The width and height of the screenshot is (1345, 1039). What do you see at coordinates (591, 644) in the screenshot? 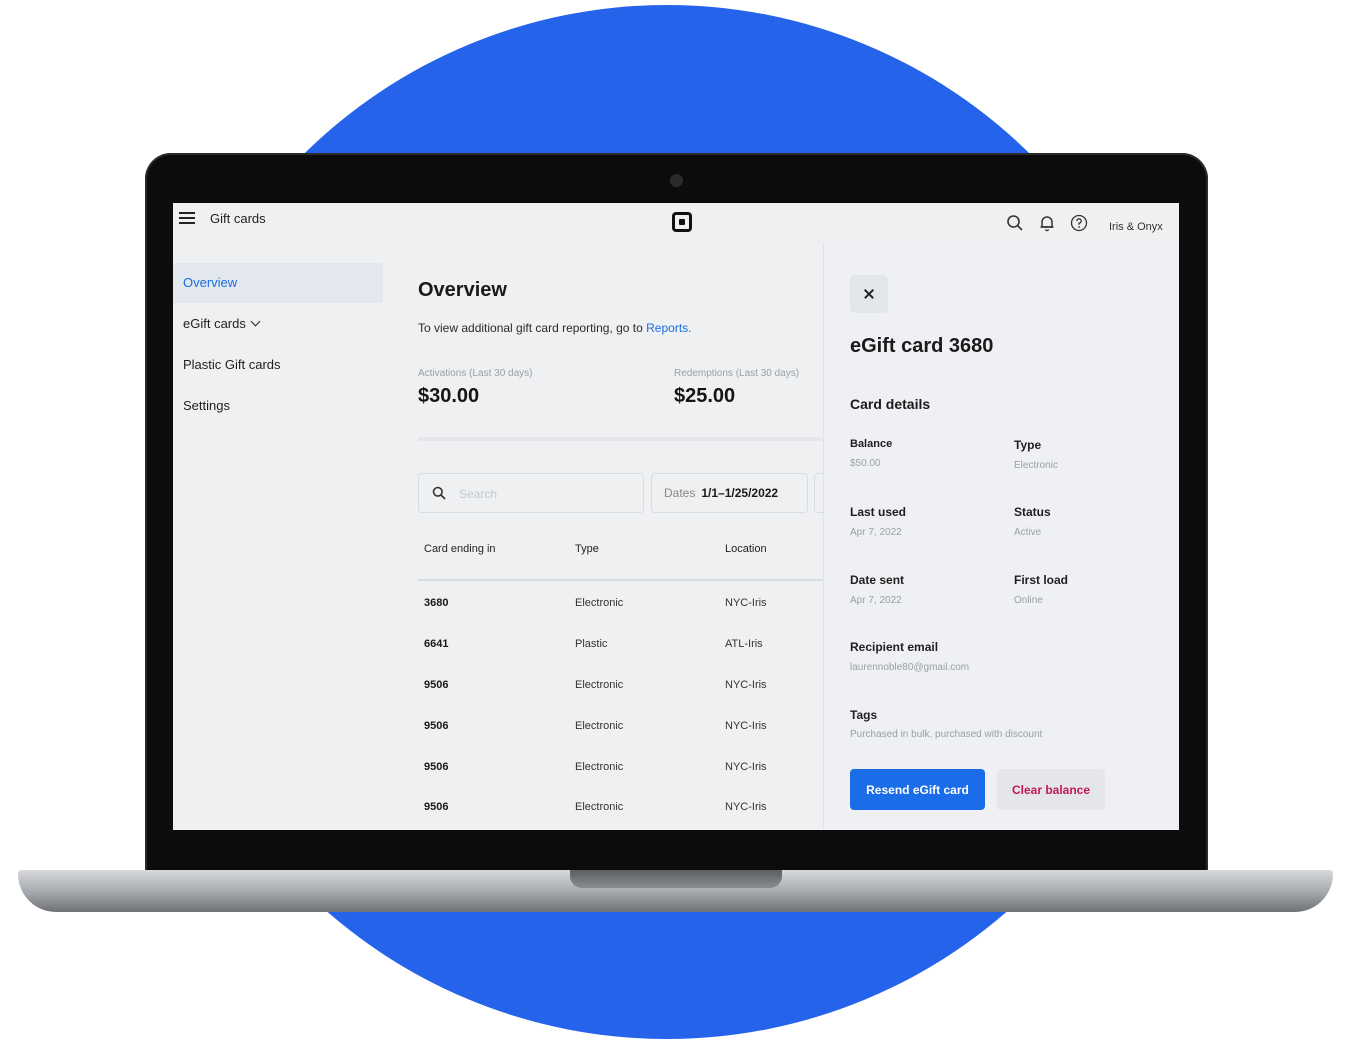
I see `card-type: Plastic` at bounding box center [591, 644].